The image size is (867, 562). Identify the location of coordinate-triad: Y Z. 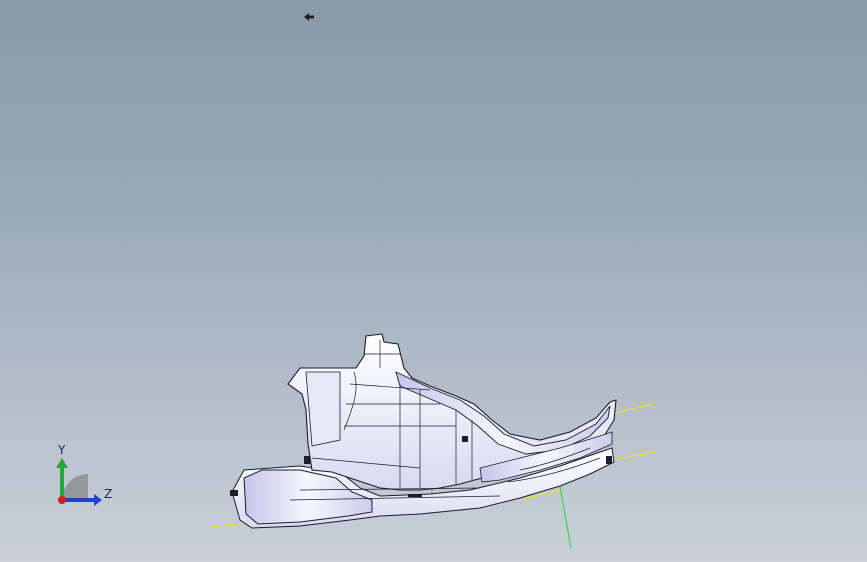
(84, 474).